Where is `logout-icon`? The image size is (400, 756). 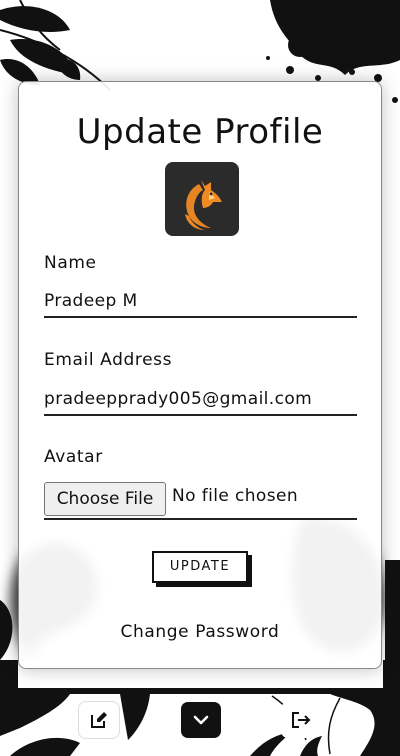
logout-icon is located at coordinates (301, 720).